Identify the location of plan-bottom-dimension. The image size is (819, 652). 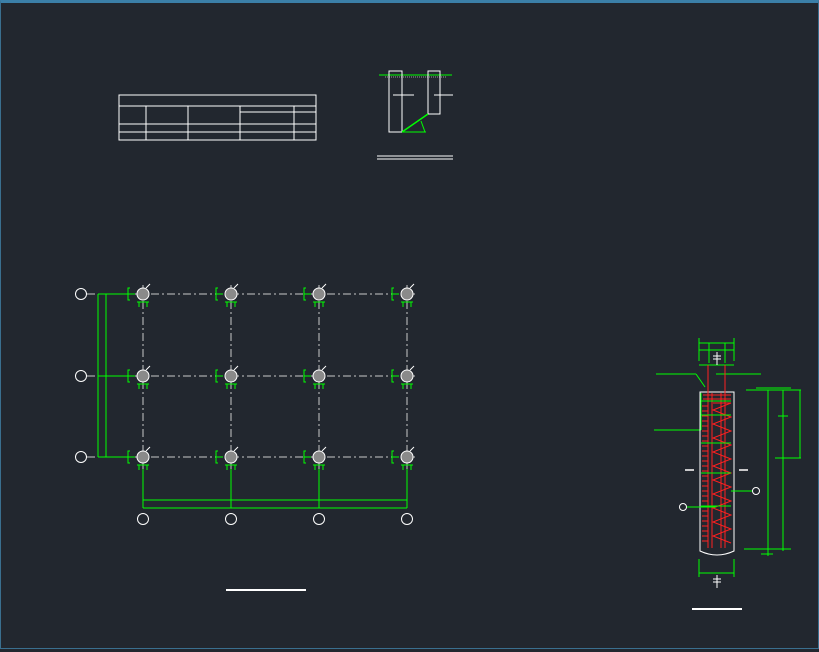
(275, 504).